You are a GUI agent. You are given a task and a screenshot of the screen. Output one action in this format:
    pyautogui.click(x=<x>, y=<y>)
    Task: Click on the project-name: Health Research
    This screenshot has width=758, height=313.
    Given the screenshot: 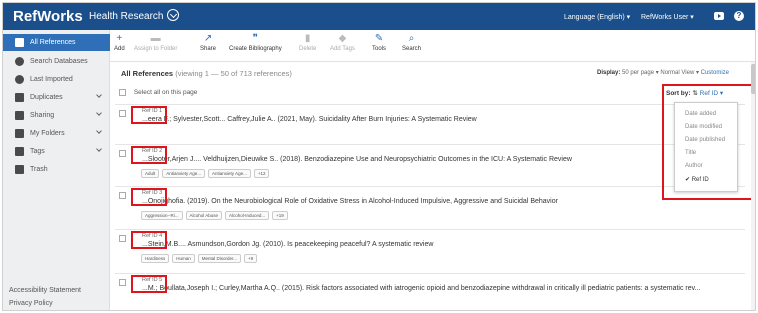 What is the action you would take?
    pyautogui.click(x=126, y=16)
    